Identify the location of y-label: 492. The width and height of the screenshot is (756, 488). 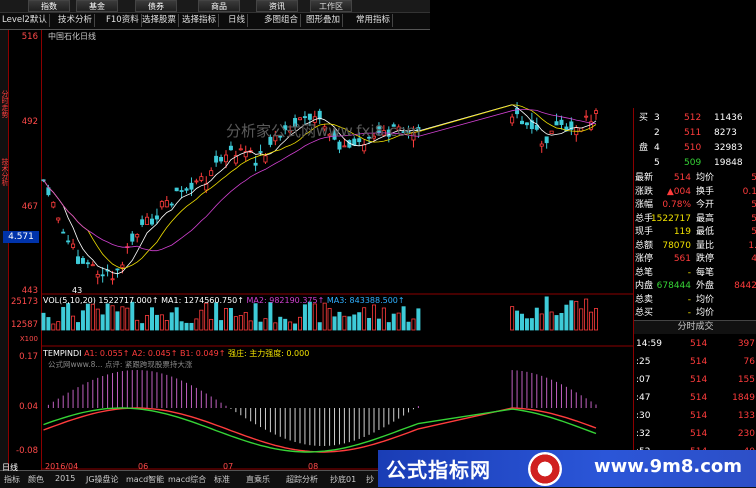
(29, 122).